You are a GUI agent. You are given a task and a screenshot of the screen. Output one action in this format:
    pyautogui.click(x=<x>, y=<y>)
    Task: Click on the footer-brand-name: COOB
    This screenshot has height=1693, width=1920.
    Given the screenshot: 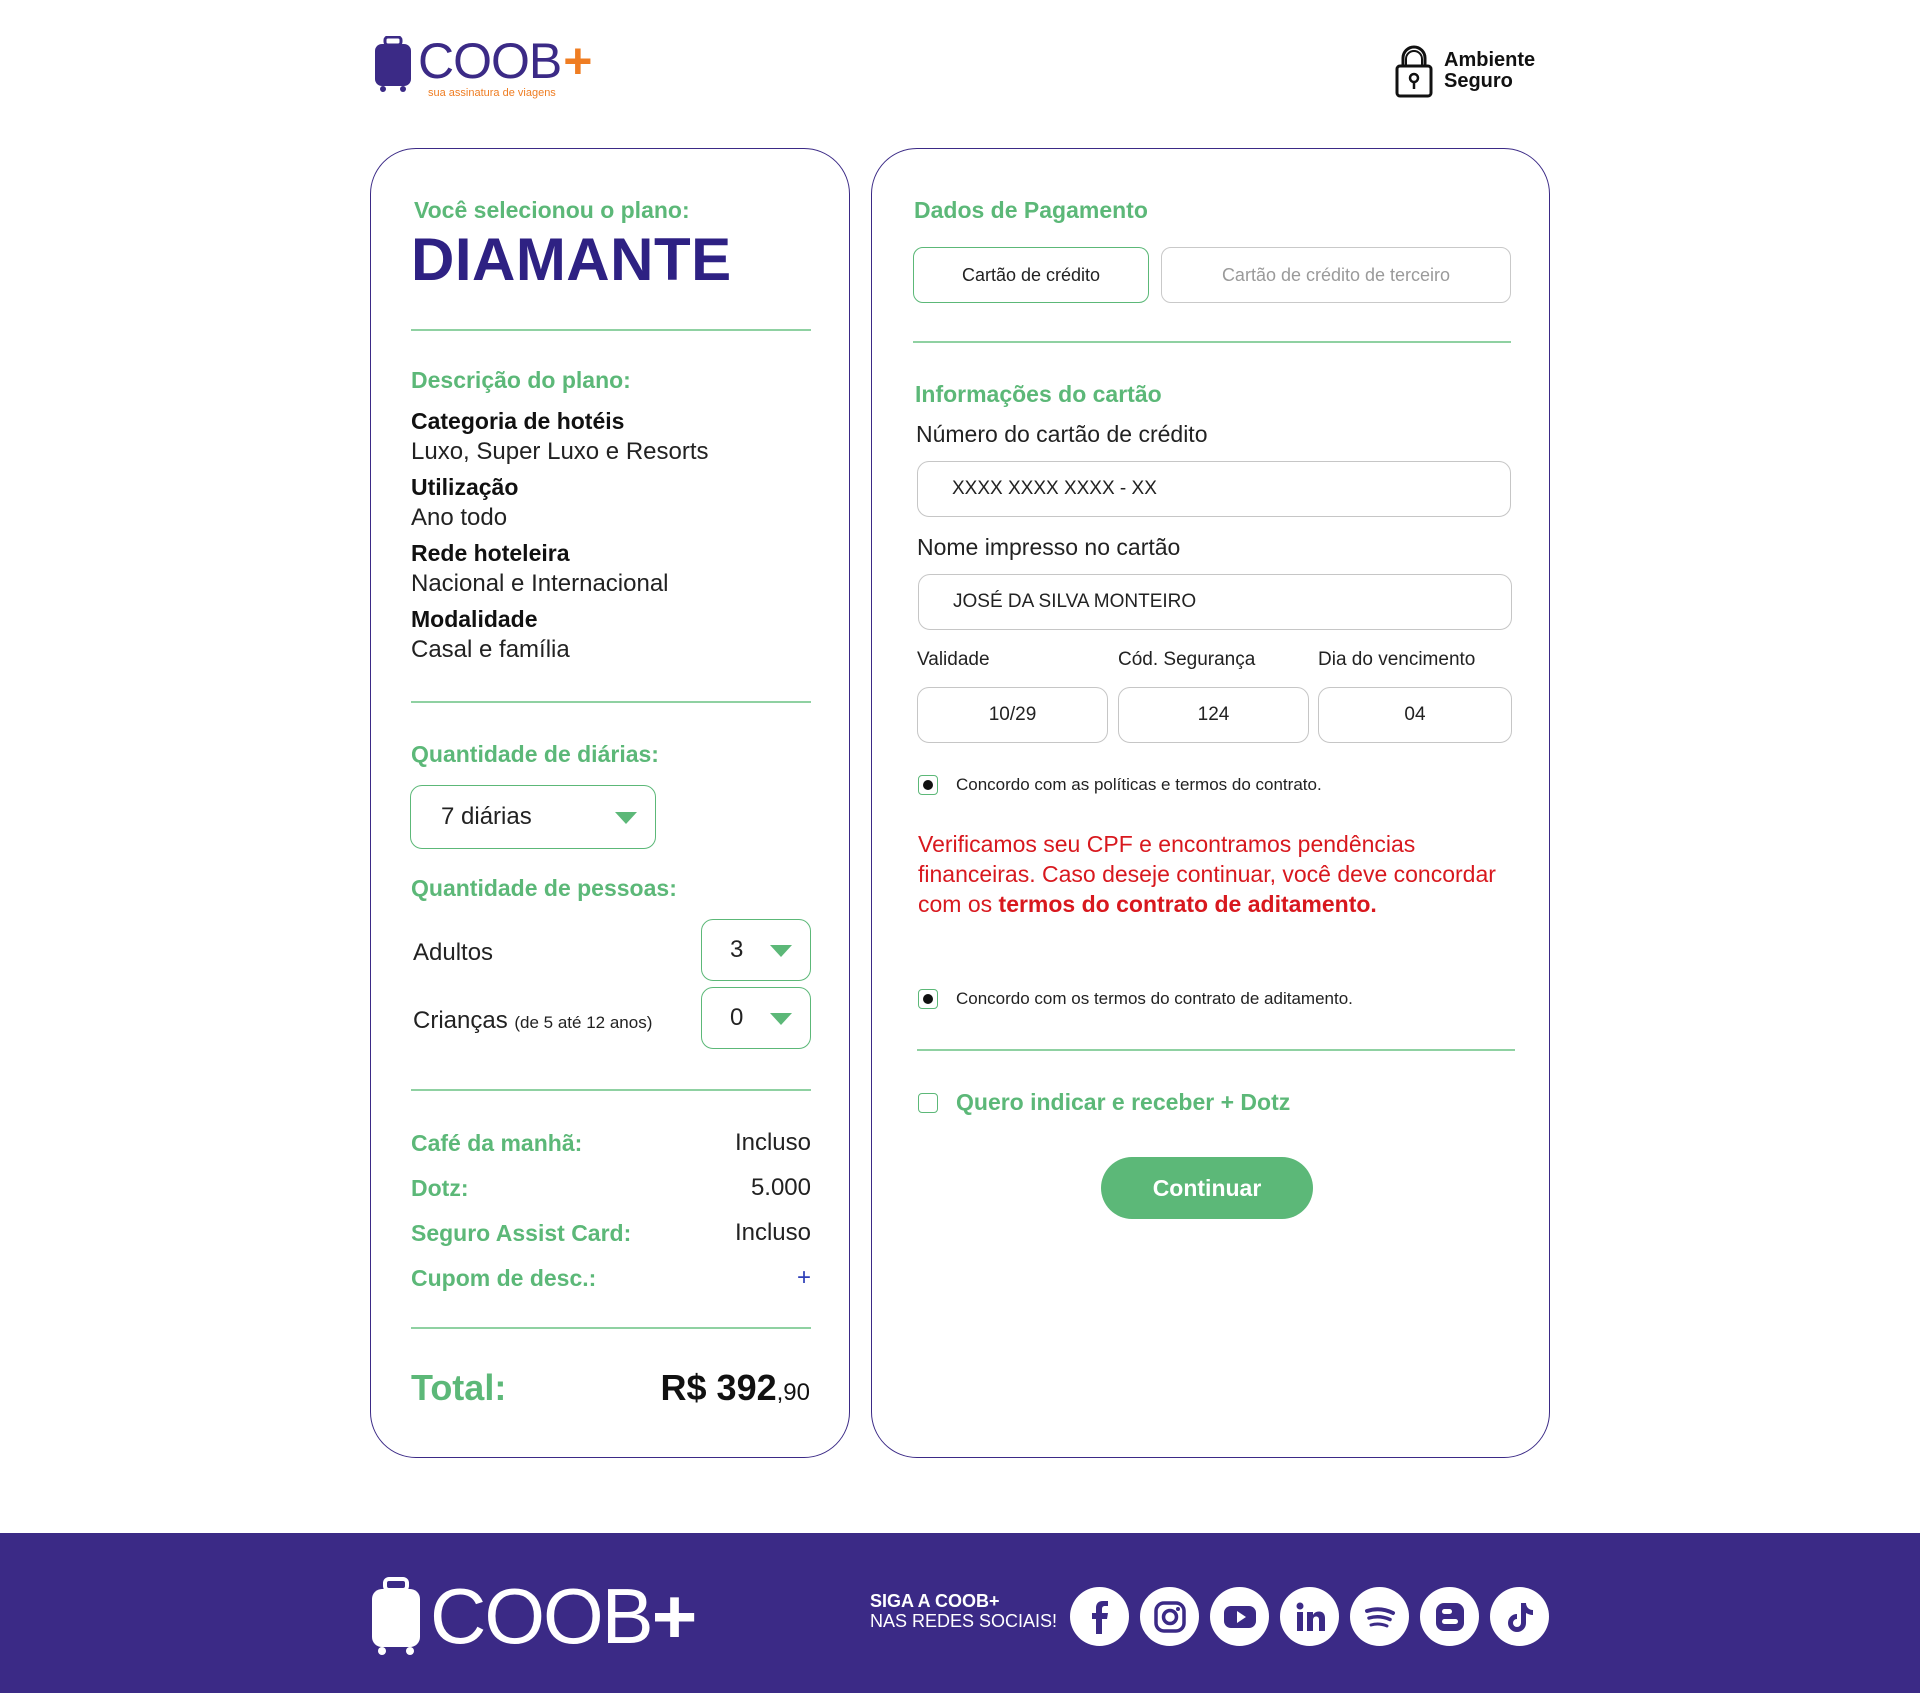 What is the action you would take?
    pyautogui.click(x=542, y=1616)
    